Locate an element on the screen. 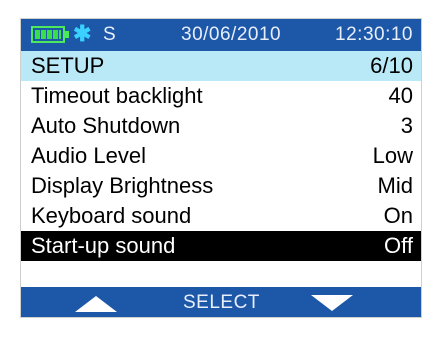 Image resolution: width=440 pixels, height=338 pixels. menu-item-auto-shutdown: Auto Shutdown 3 is located at coordinates (221, 126).